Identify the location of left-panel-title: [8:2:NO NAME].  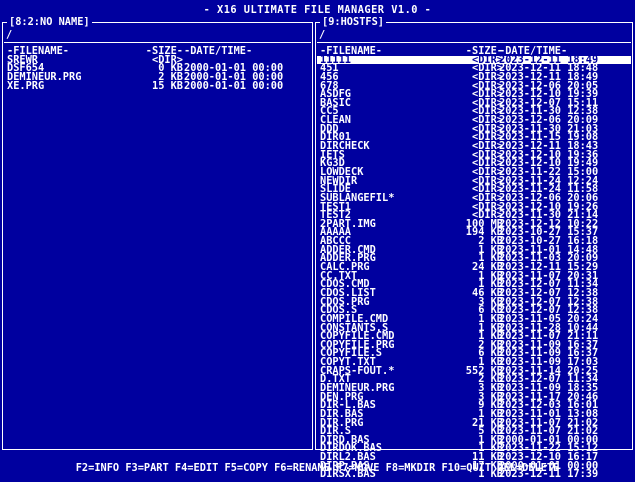
(49, 22).